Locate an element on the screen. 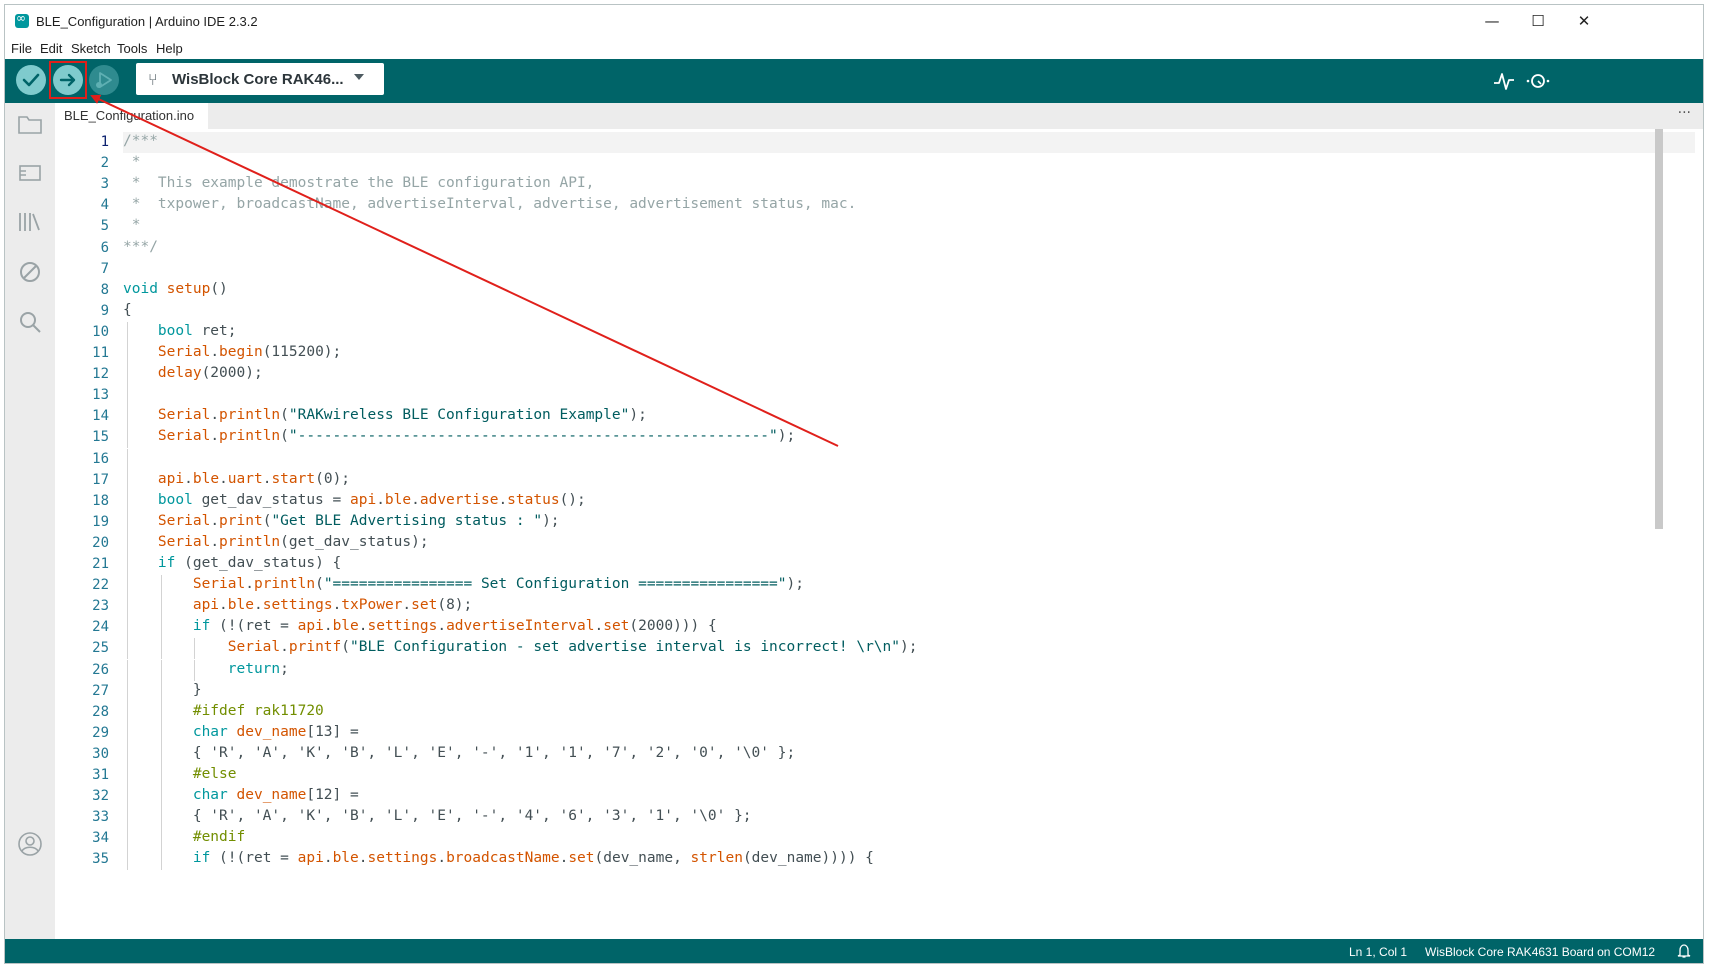  code-token: printf is located at coordinates (315, 647).